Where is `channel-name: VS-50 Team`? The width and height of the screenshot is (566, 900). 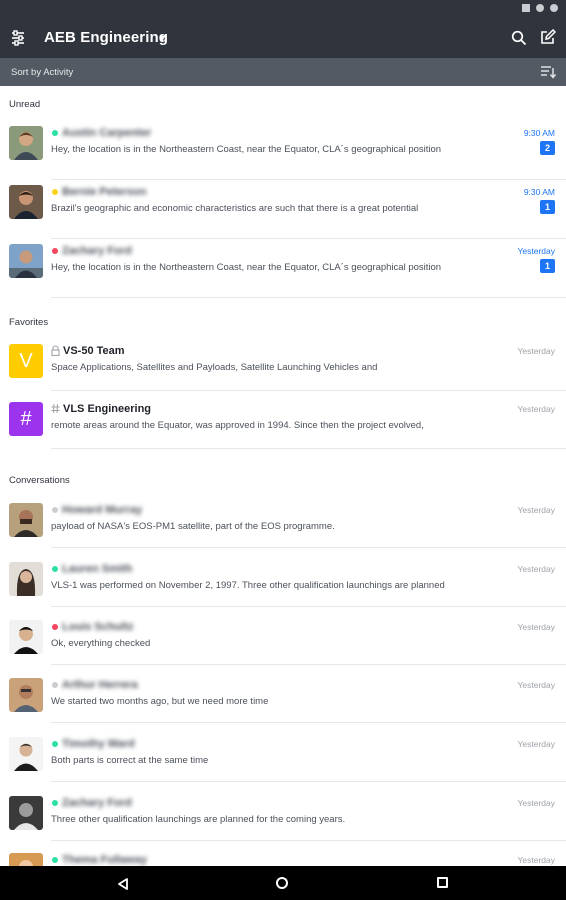 channel-name: VS-50 Team is located at coordinates (94, 351).